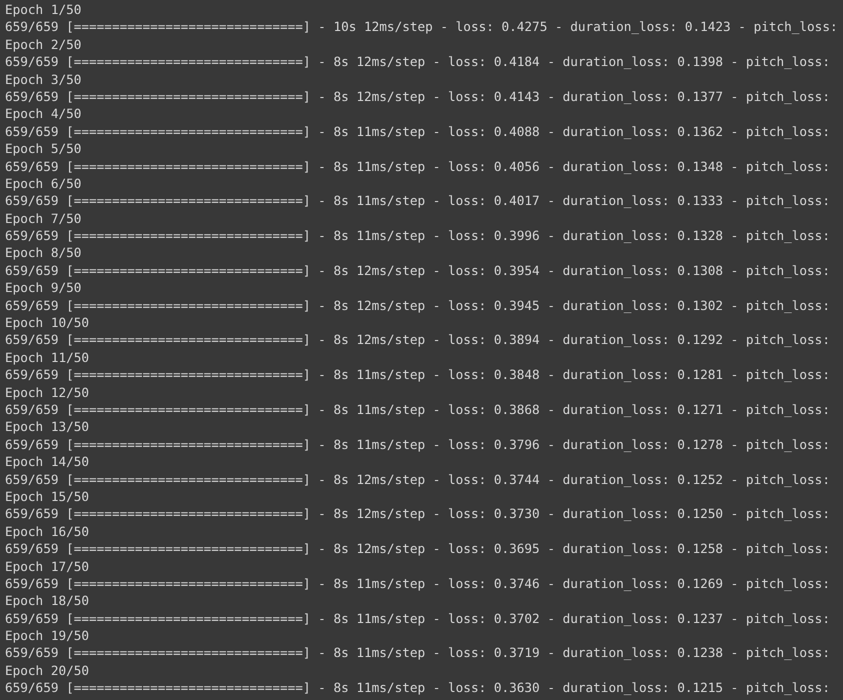 The image size is (843, 700). What do you see at coordinates (43, 183) in the screenshot?
I see `console-line: Epoch 6/50` at bounding box center [43, 183].